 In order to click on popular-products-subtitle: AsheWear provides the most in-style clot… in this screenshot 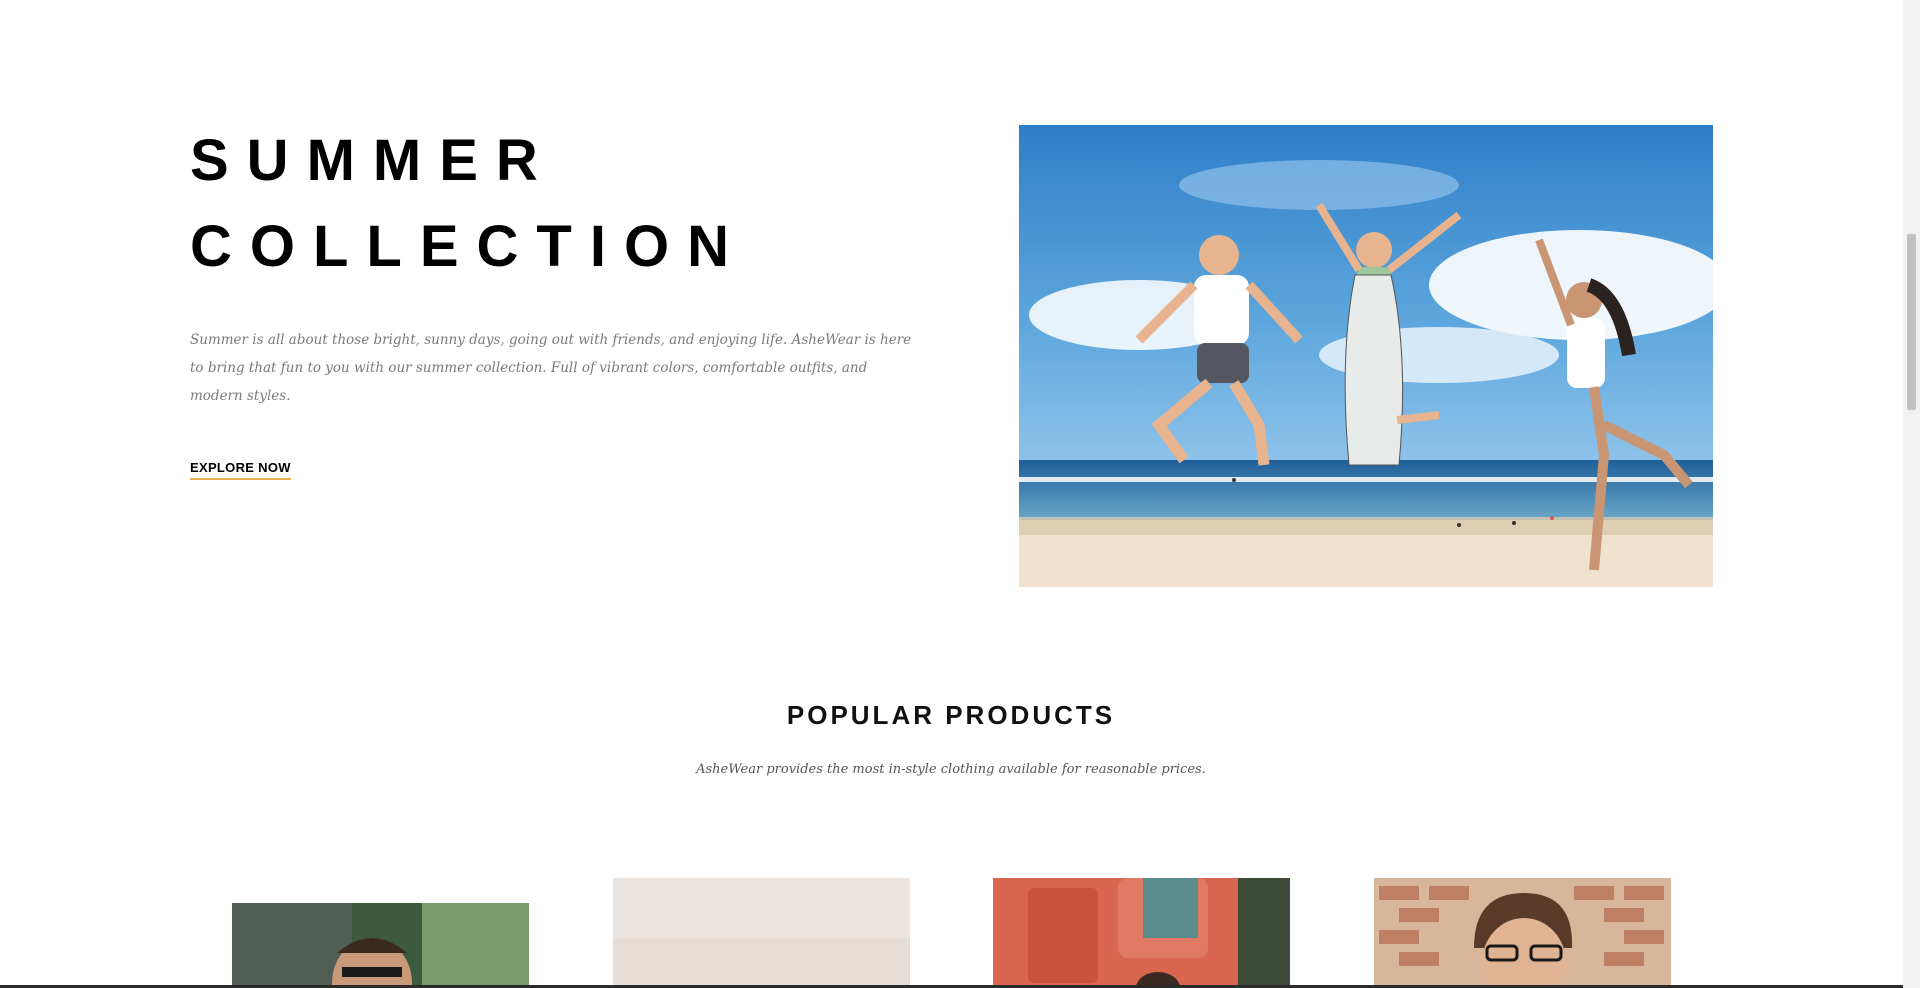, I will do `click(951, 769)`.